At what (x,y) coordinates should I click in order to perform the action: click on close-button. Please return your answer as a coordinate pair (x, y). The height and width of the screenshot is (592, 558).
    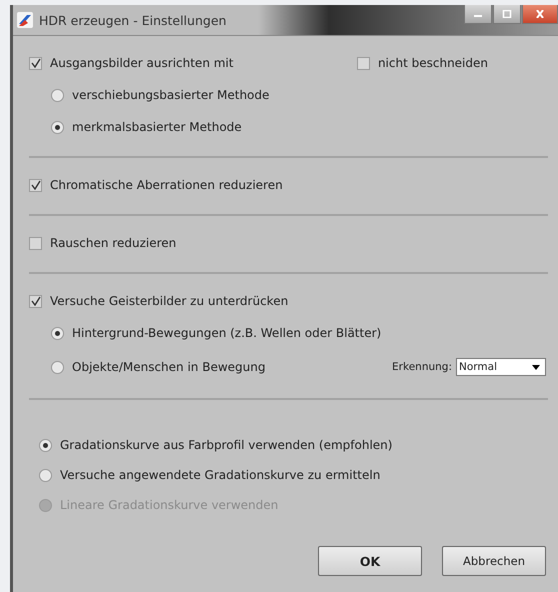
    Looking at the image, I should click on (540, 14).